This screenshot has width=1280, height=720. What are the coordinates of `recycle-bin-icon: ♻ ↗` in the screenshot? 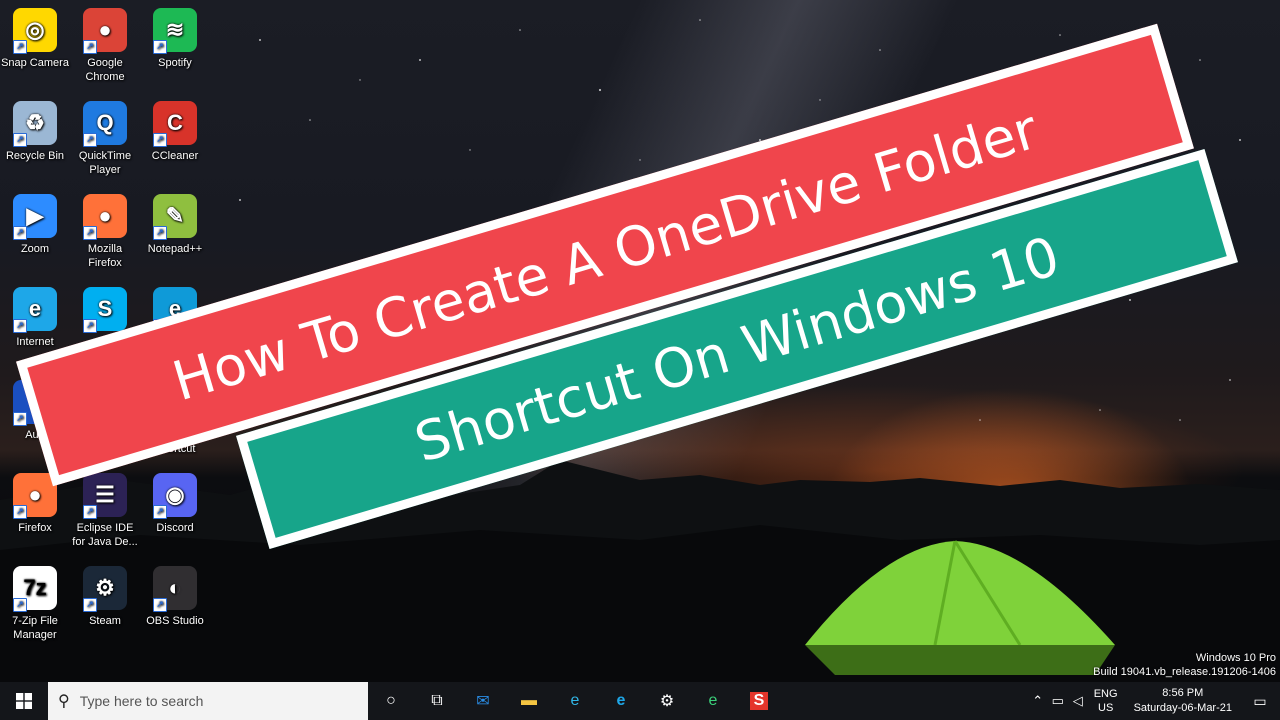 It's located at (35, 124).